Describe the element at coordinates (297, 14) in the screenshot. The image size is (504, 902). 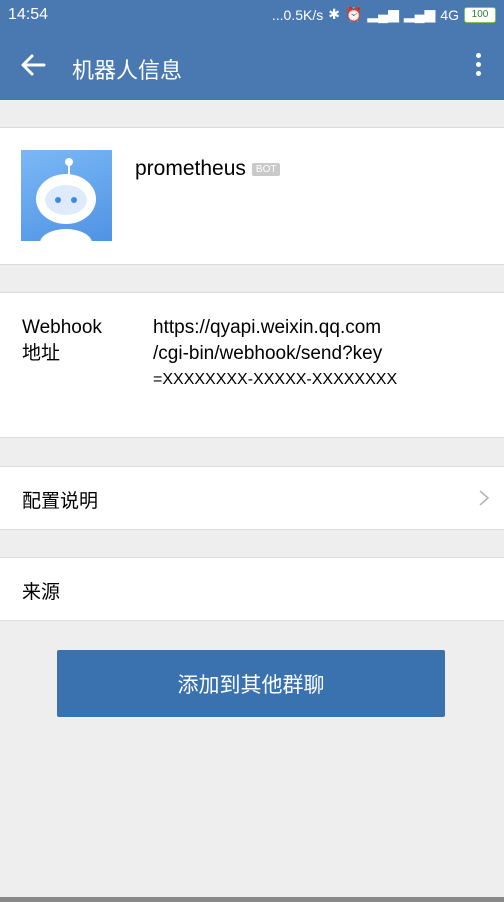
I see `network-speed: ...0.5K/s` at that location.